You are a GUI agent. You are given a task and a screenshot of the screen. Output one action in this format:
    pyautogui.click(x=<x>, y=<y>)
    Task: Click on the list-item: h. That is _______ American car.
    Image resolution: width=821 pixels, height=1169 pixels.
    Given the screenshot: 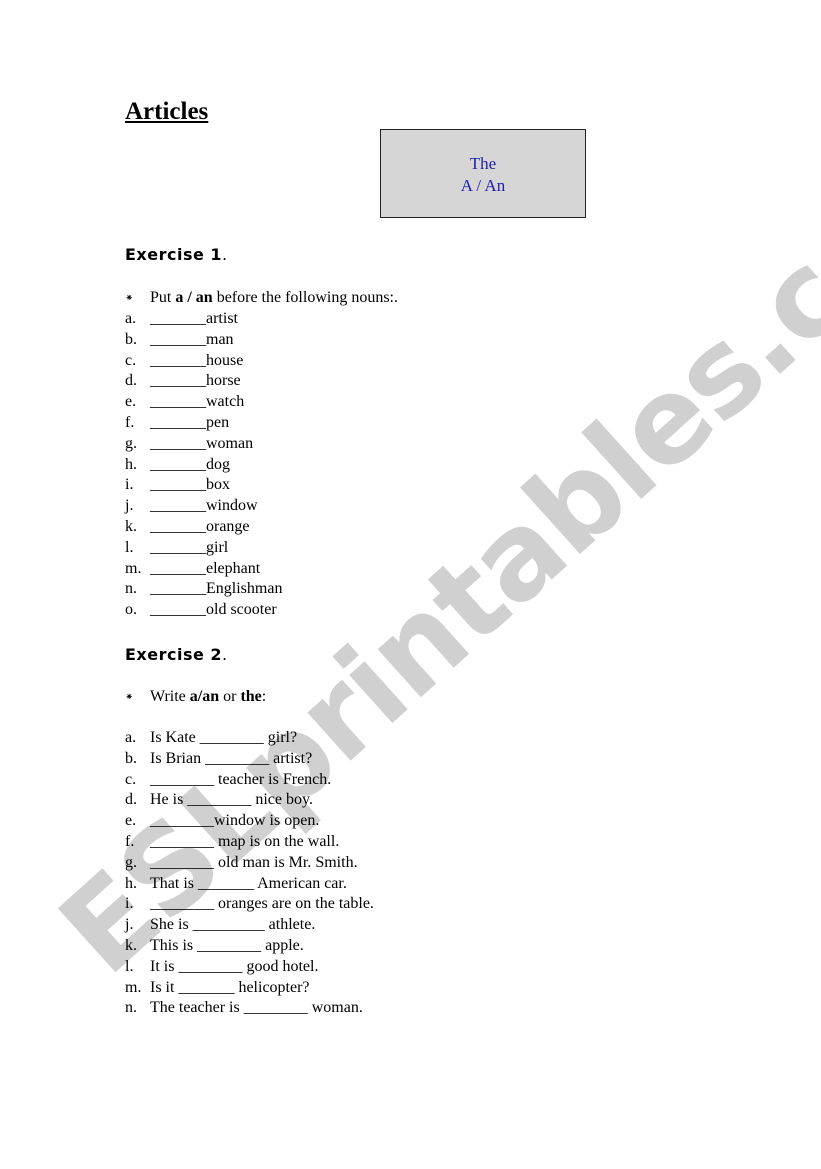 What is the action you would take?
    pyautogui.click(x=249, y=884)
    